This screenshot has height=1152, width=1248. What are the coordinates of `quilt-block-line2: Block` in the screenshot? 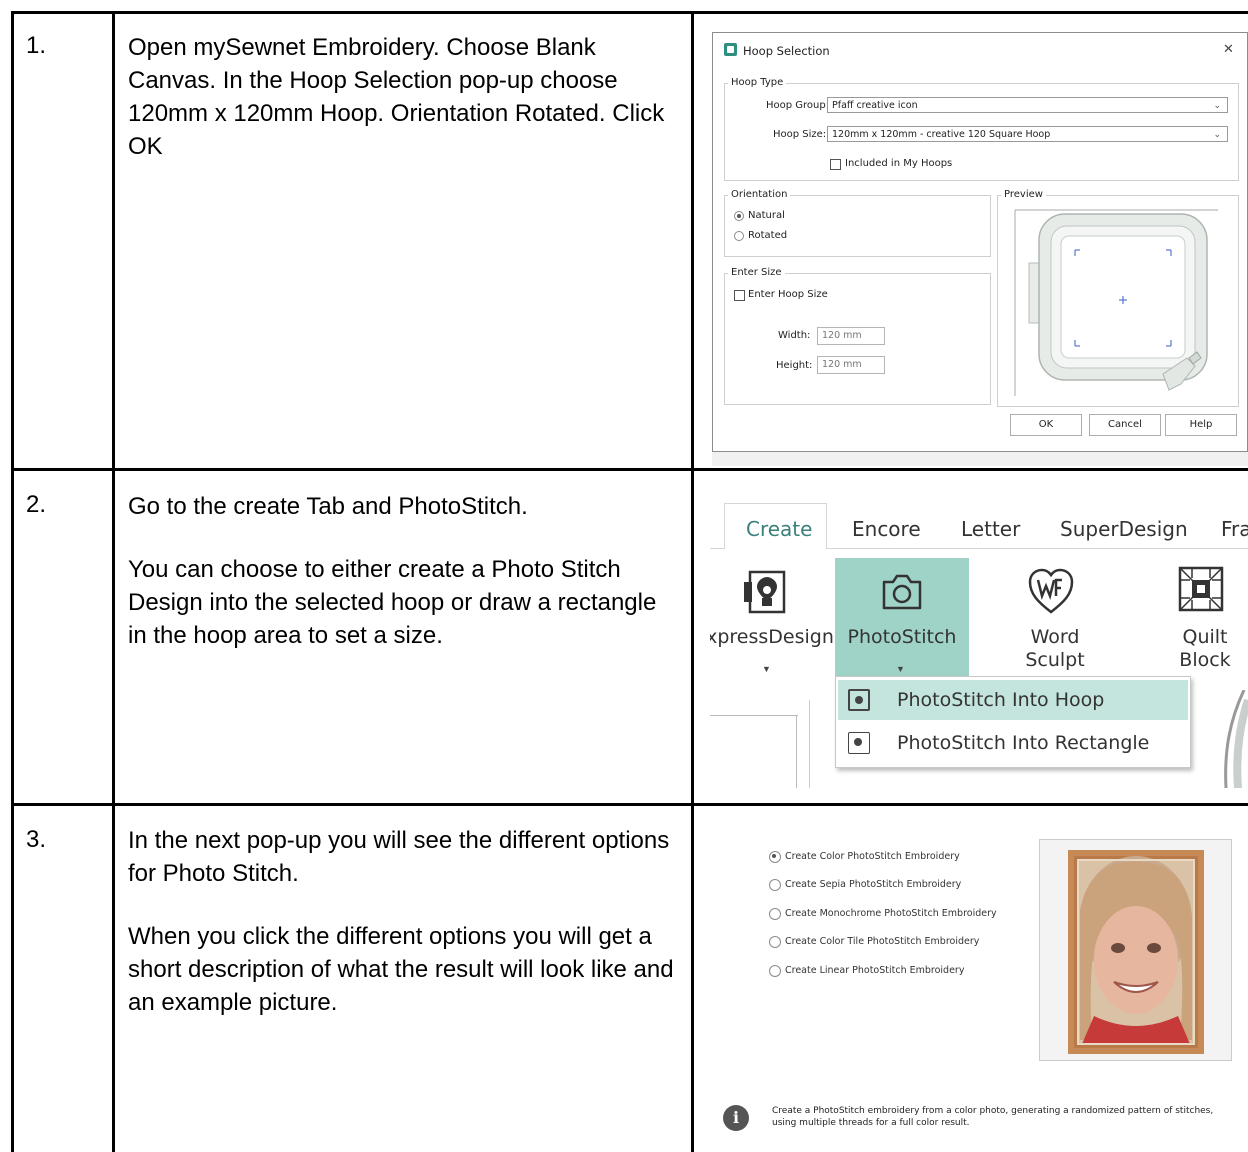 It's located at (1205, 660).